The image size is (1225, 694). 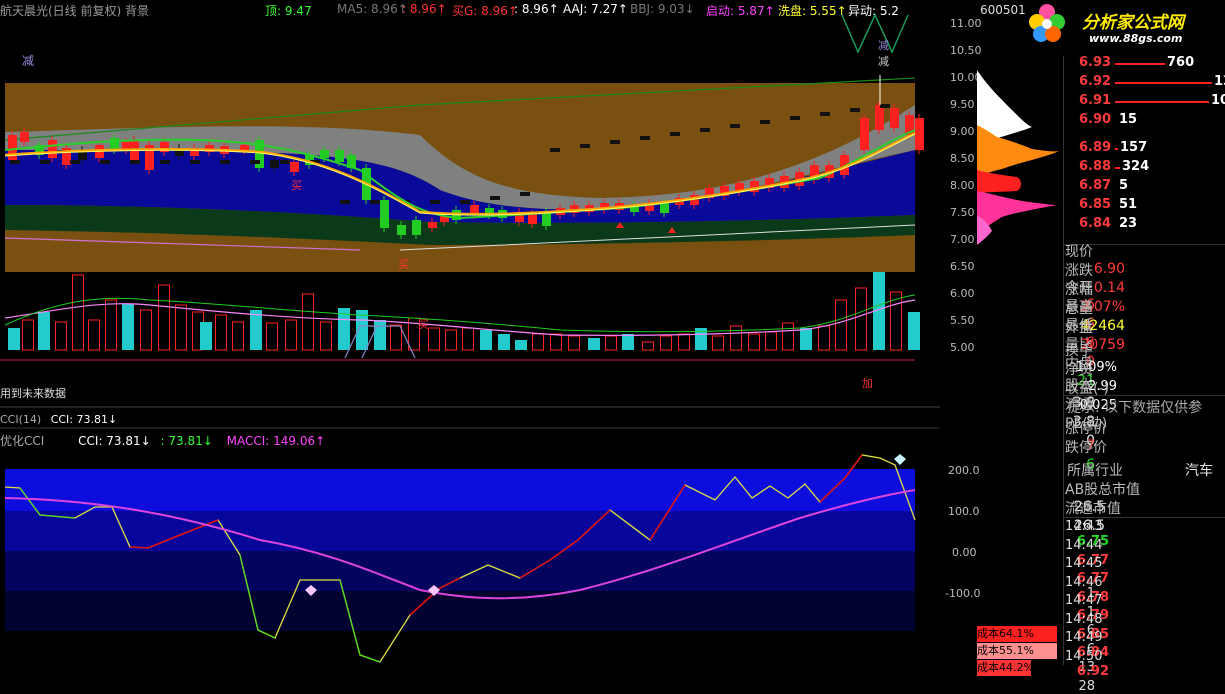 What do you see at coordinates (1145, 334) in the screenshot?
I see `quote-row: 总量 42464 量比 0` at bounding box center [1145, 334].